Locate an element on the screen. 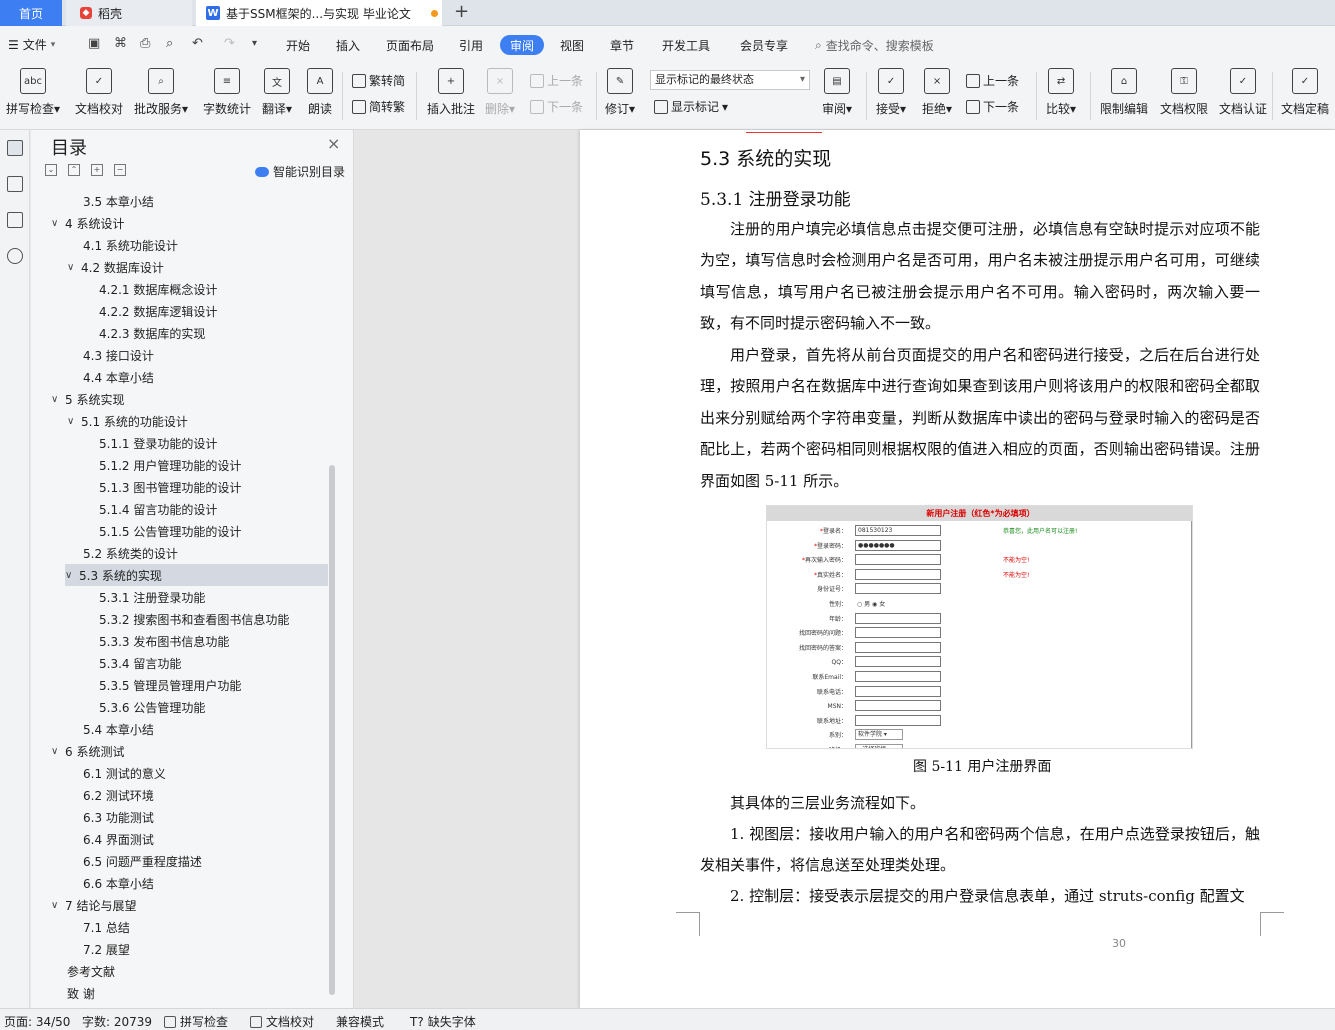 The image size is (1335, 1030). format-painter-icon: ⌘ is located at coordinates (120, 43).